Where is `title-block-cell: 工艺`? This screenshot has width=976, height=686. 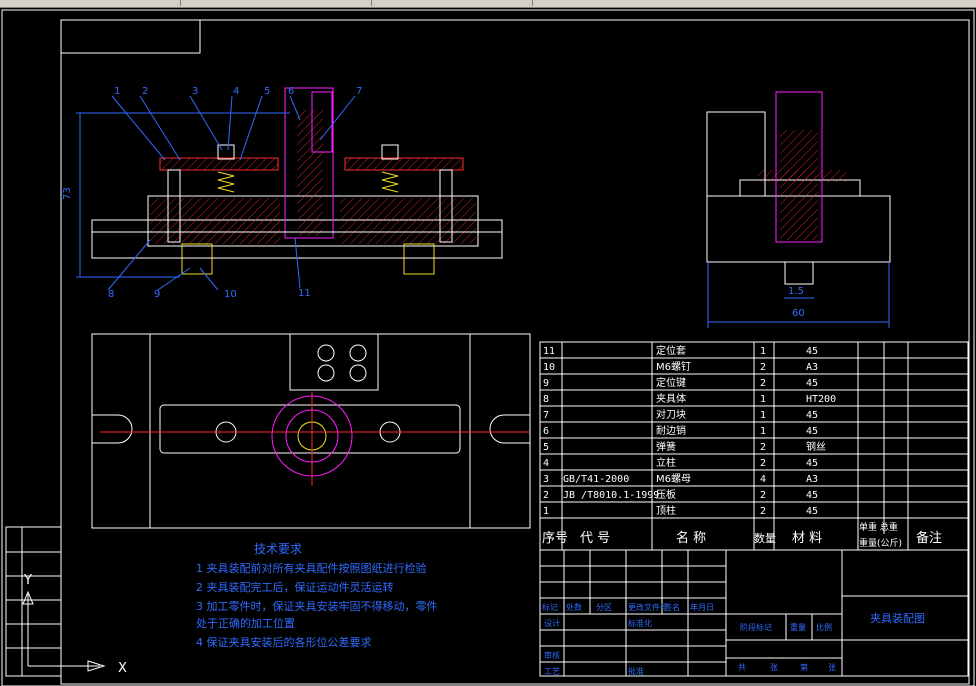 title-block-cell: 工艺 is located at coordinates (552, 671).